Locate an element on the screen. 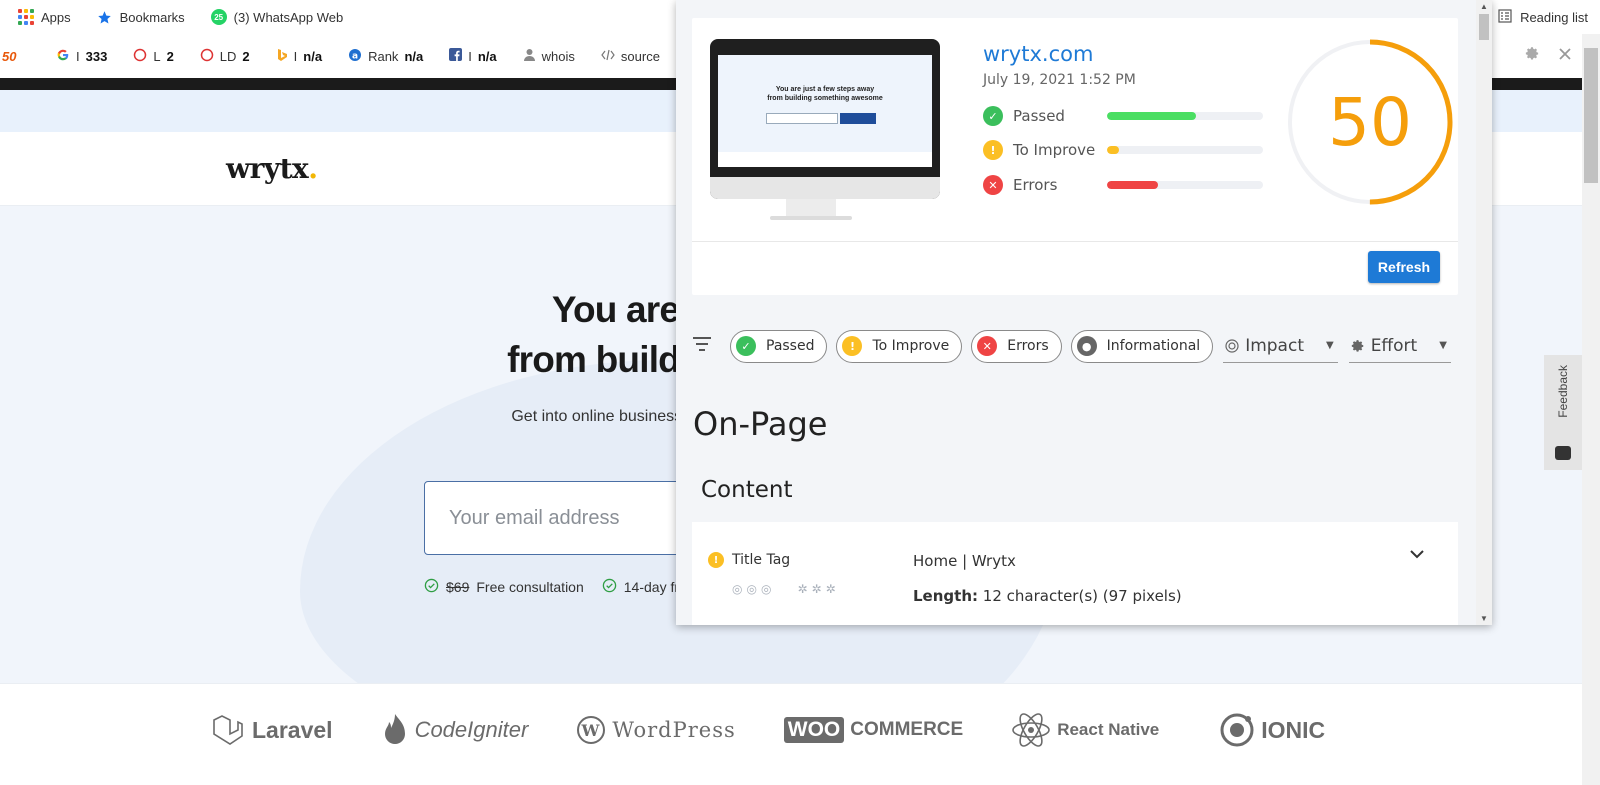 Image resolution: width=1600 pixels, height=785 pixels. bookmark-bookmarks-label: Bookmarks is located at coordinates (152, 17).